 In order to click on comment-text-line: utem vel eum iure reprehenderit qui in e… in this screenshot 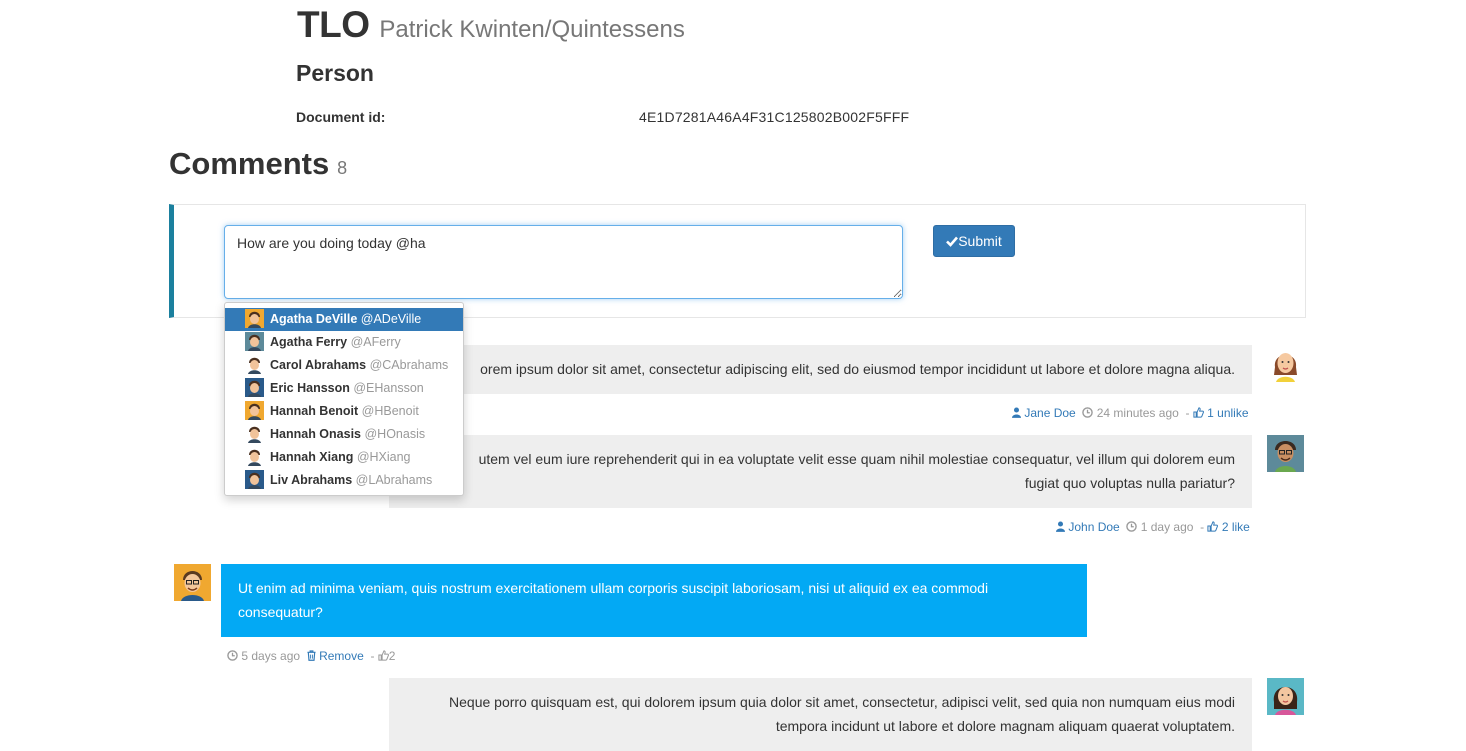, I will do `click(856, 459)`.